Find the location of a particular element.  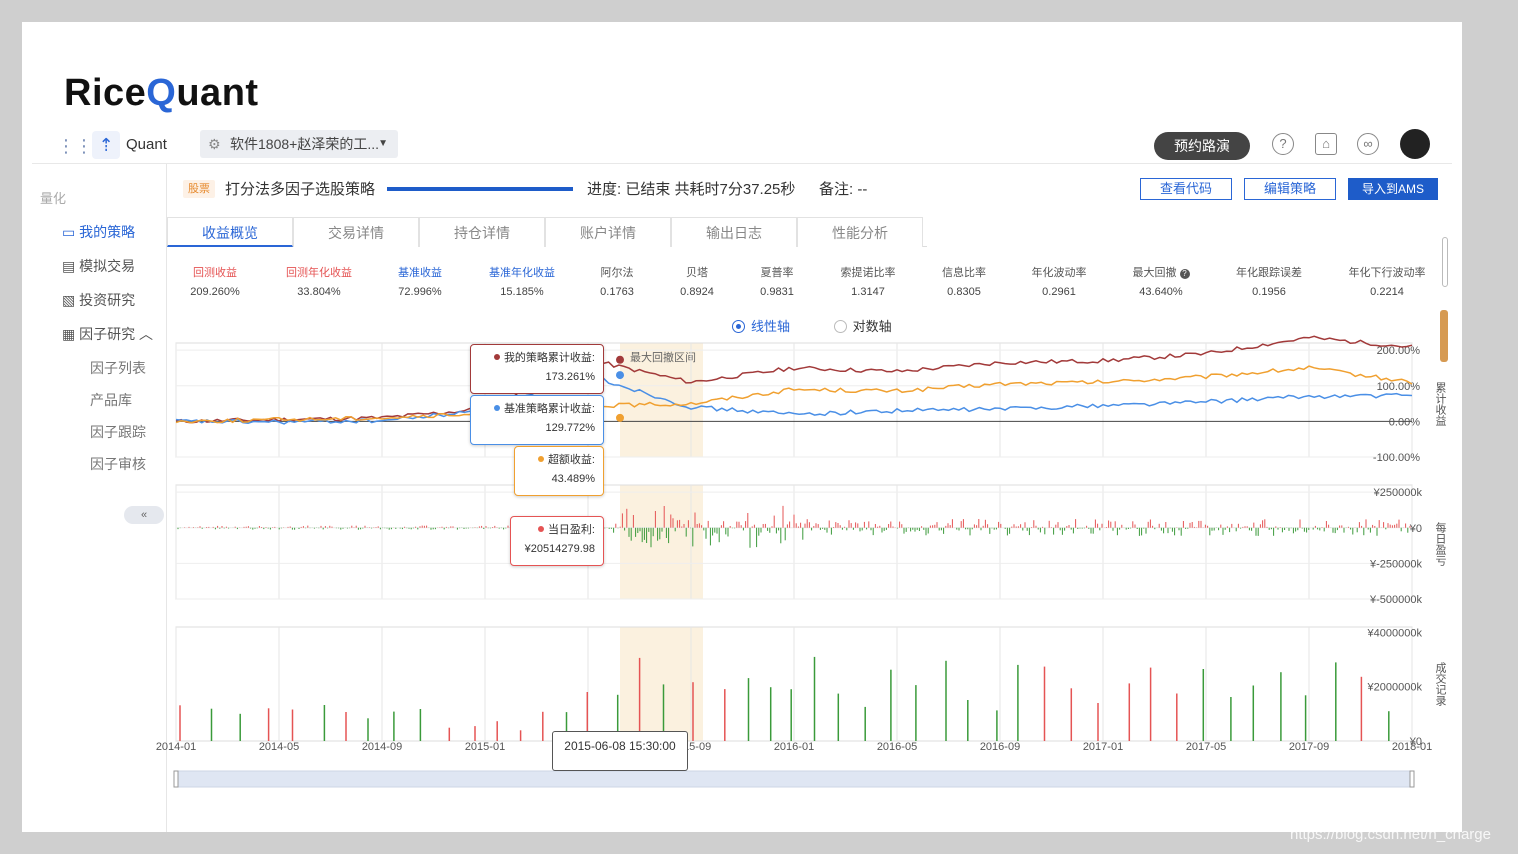

x-tick-label: 2018-01 is located at coordinates (1412, 747).